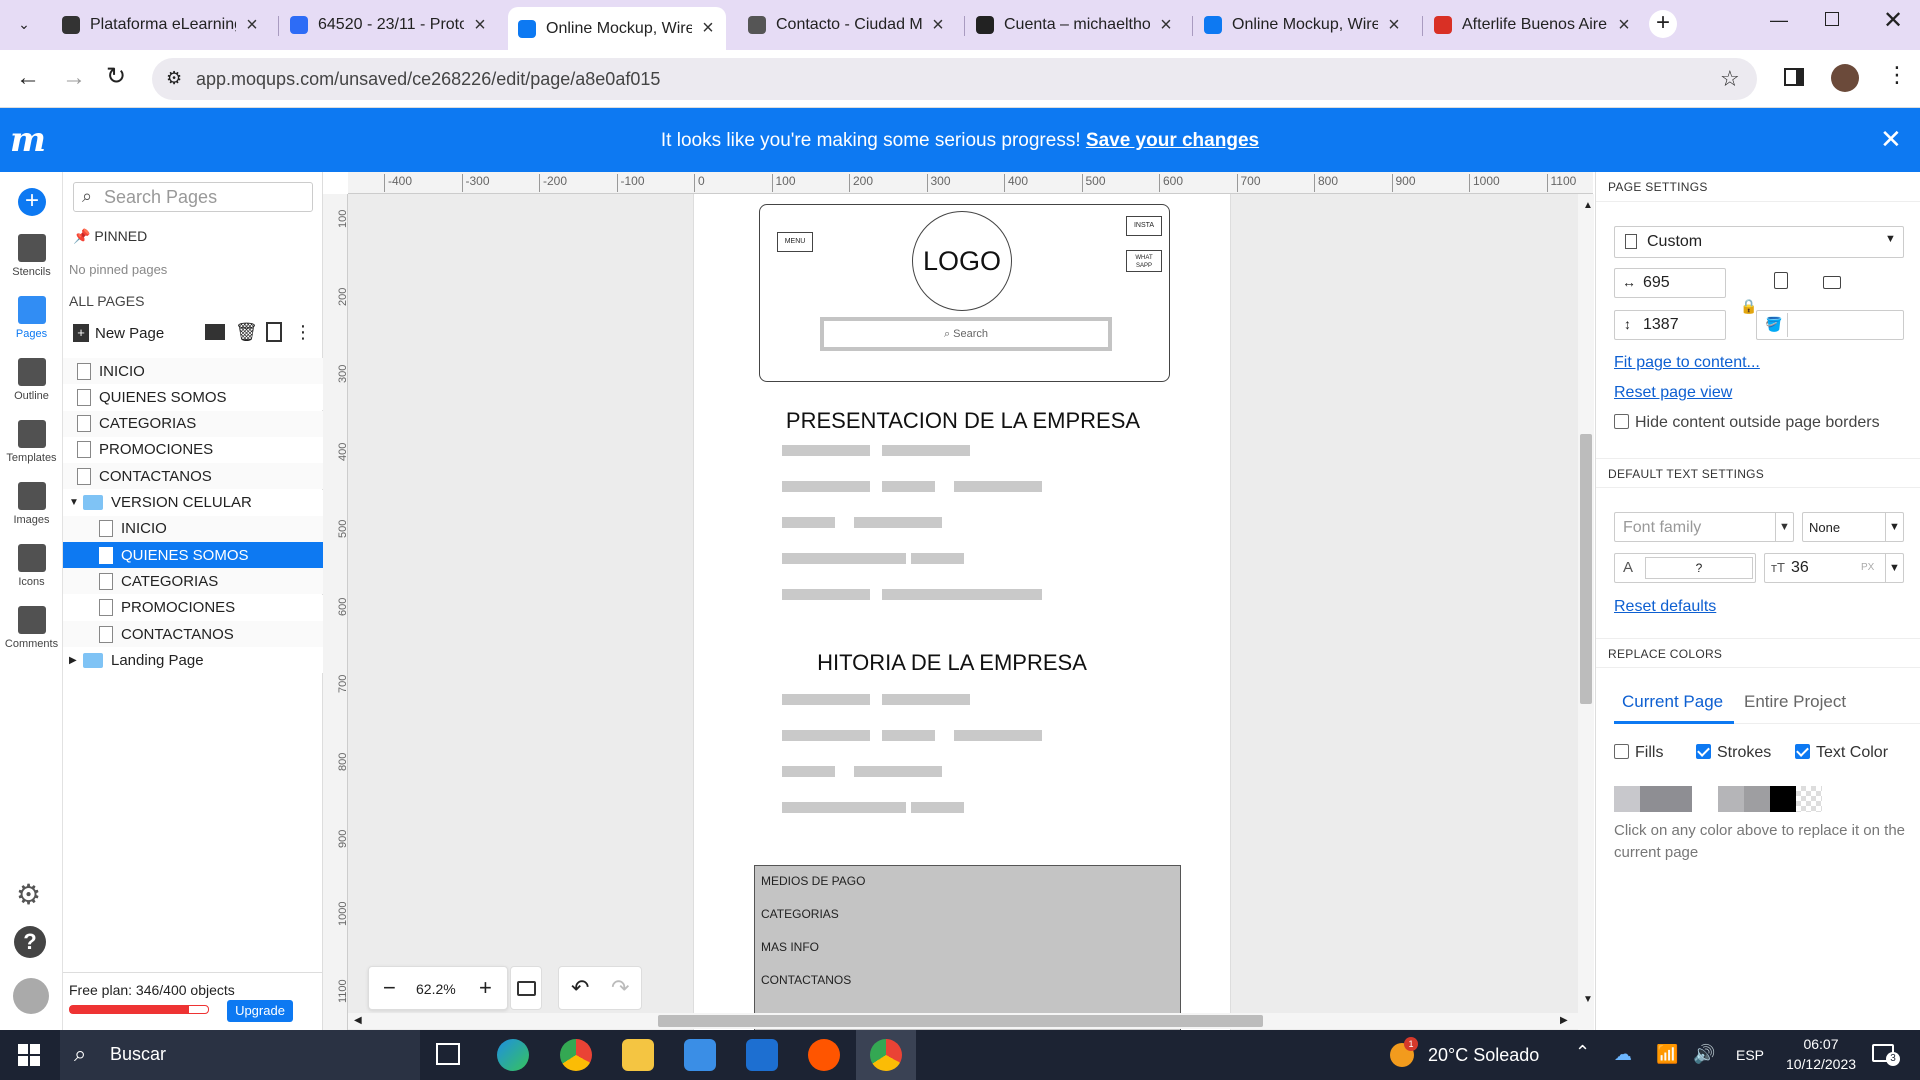  Describe the element at coordinates (31, 380) in the screenshot. I see `rail-outline: Outline` at that location.